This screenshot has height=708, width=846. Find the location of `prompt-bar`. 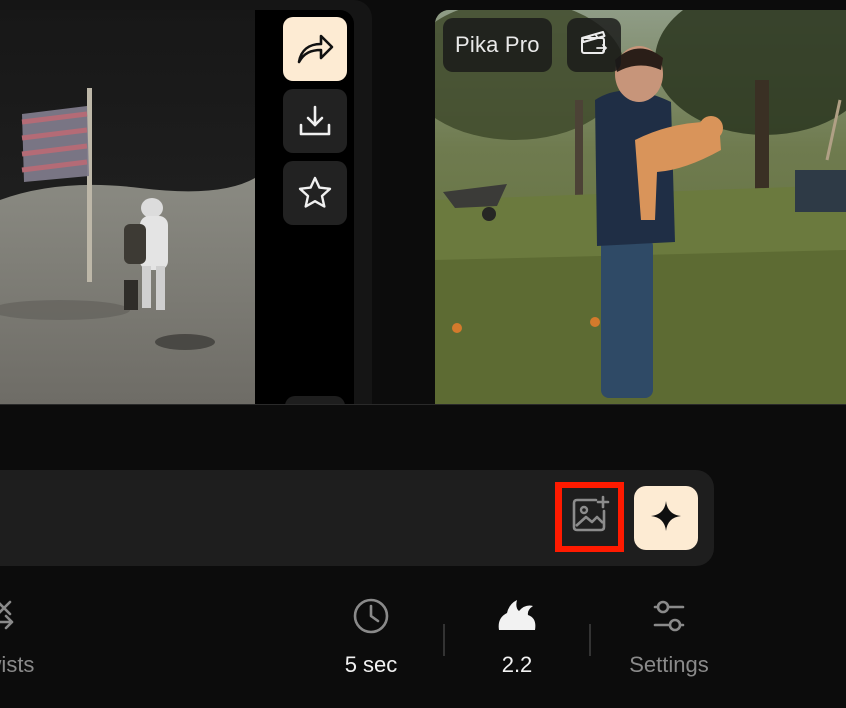

prompt-bar is located at coordinates (357, 518).